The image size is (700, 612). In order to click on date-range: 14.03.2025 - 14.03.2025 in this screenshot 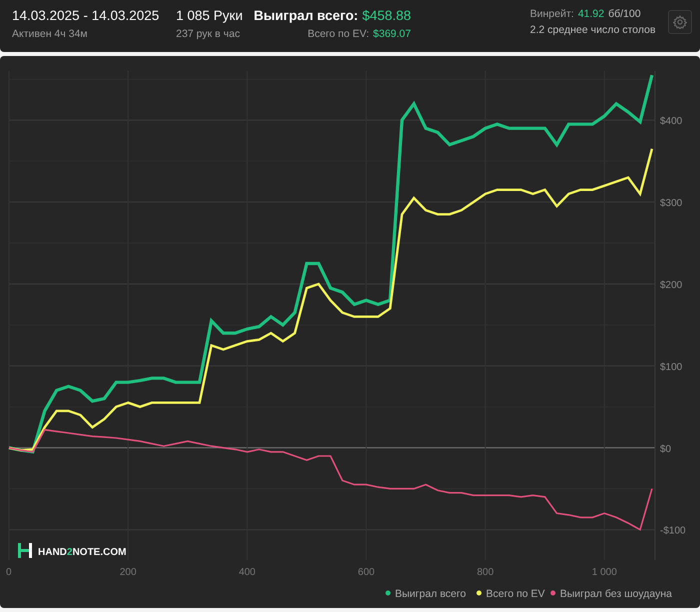, I will do `click(86, 16)`.